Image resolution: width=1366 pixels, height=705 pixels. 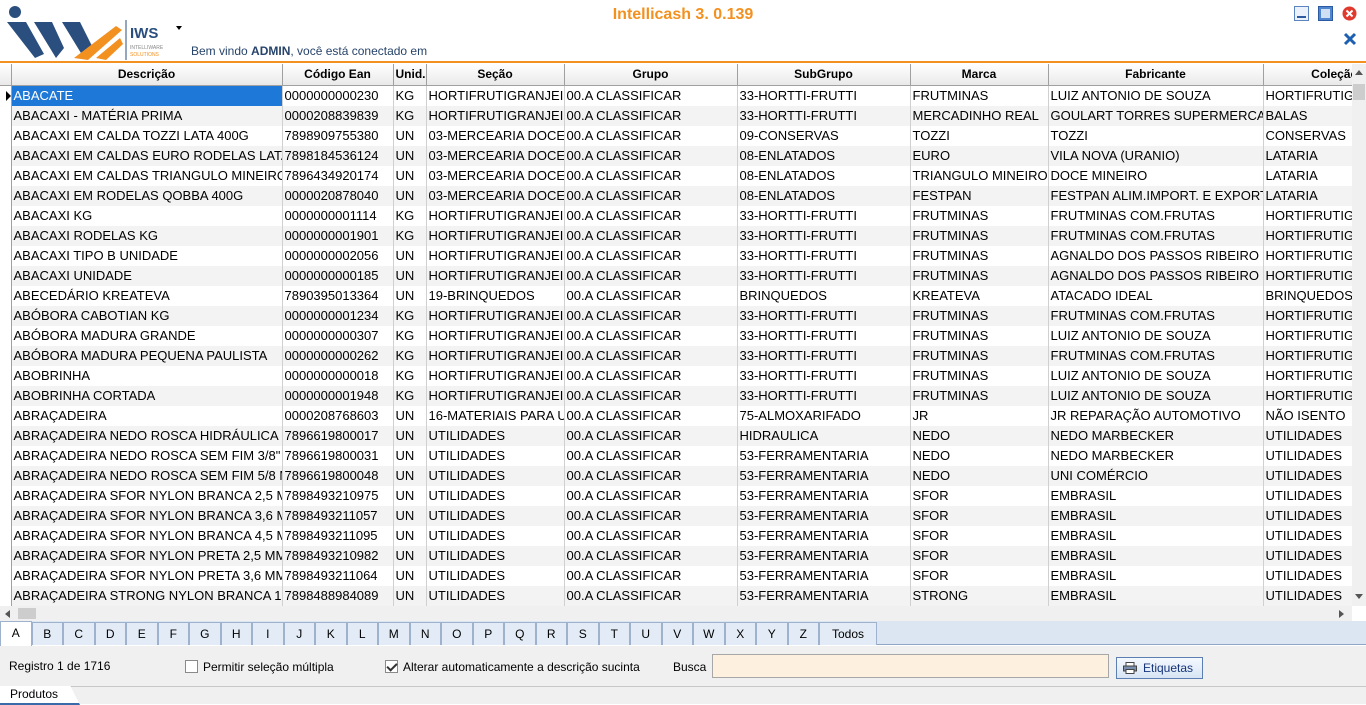 What do you see at coordinates (338, 335) in the screenshot?
I see `table-cell: 0000000000307` at bounding box center [338, 335].